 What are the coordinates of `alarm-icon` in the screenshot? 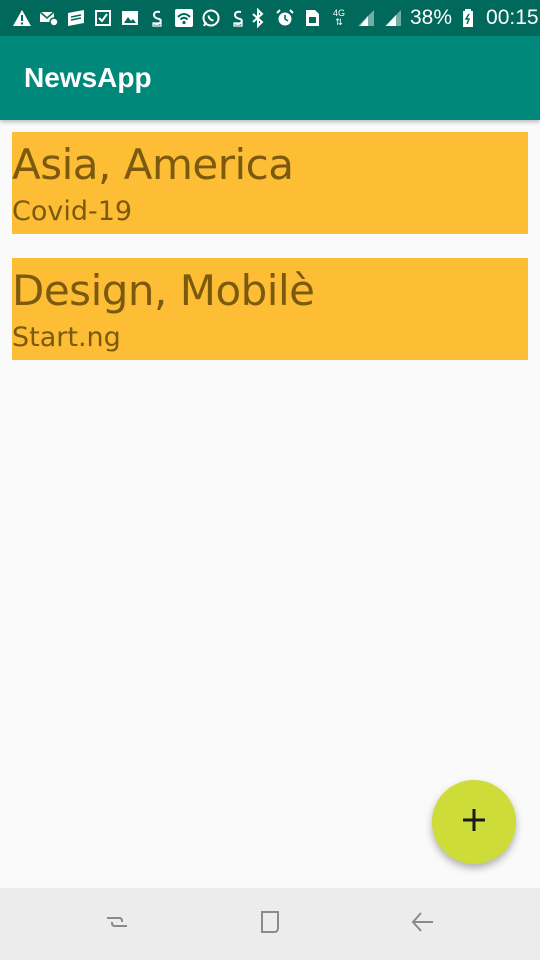 It's located at (285, 18).